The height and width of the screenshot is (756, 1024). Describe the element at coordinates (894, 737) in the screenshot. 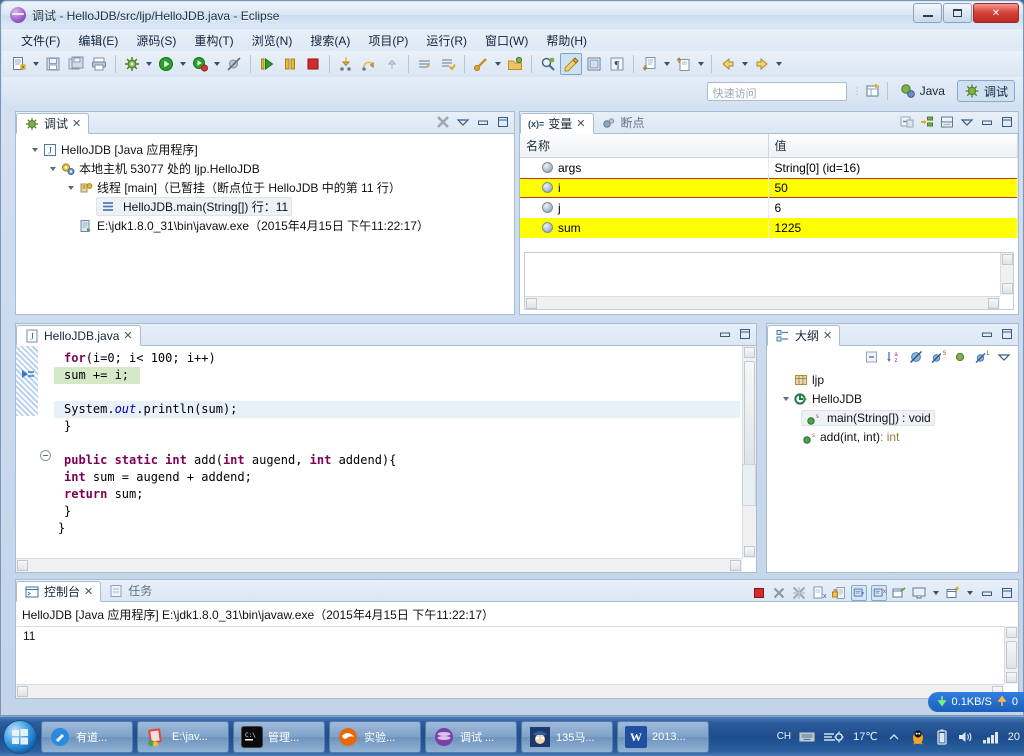

I see `chevron-up-icon` at that location.